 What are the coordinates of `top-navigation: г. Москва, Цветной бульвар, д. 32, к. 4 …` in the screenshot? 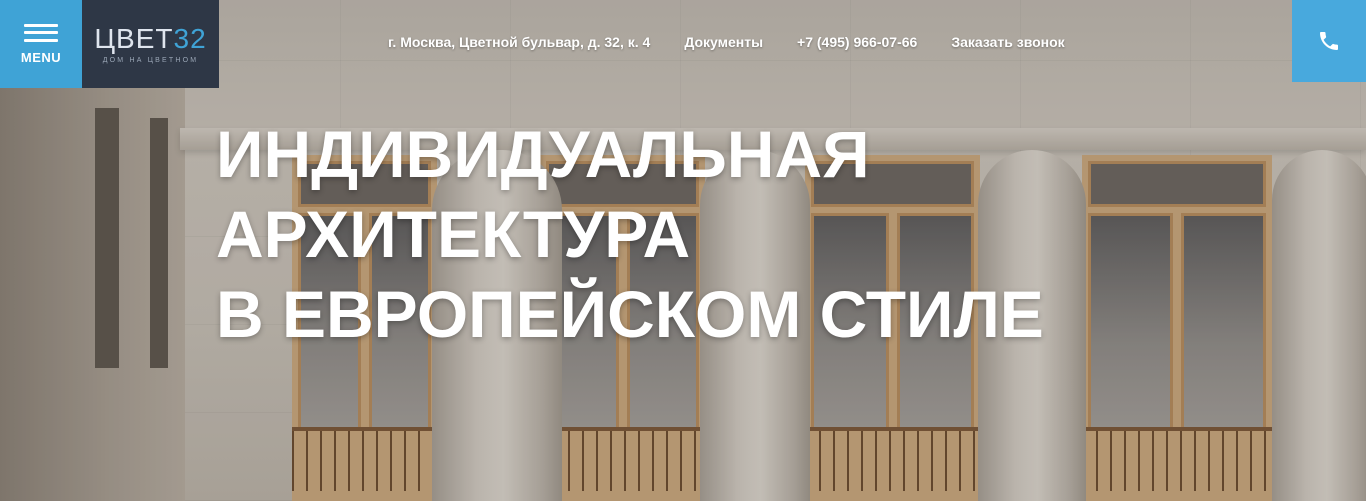 It's located at (726, 42).